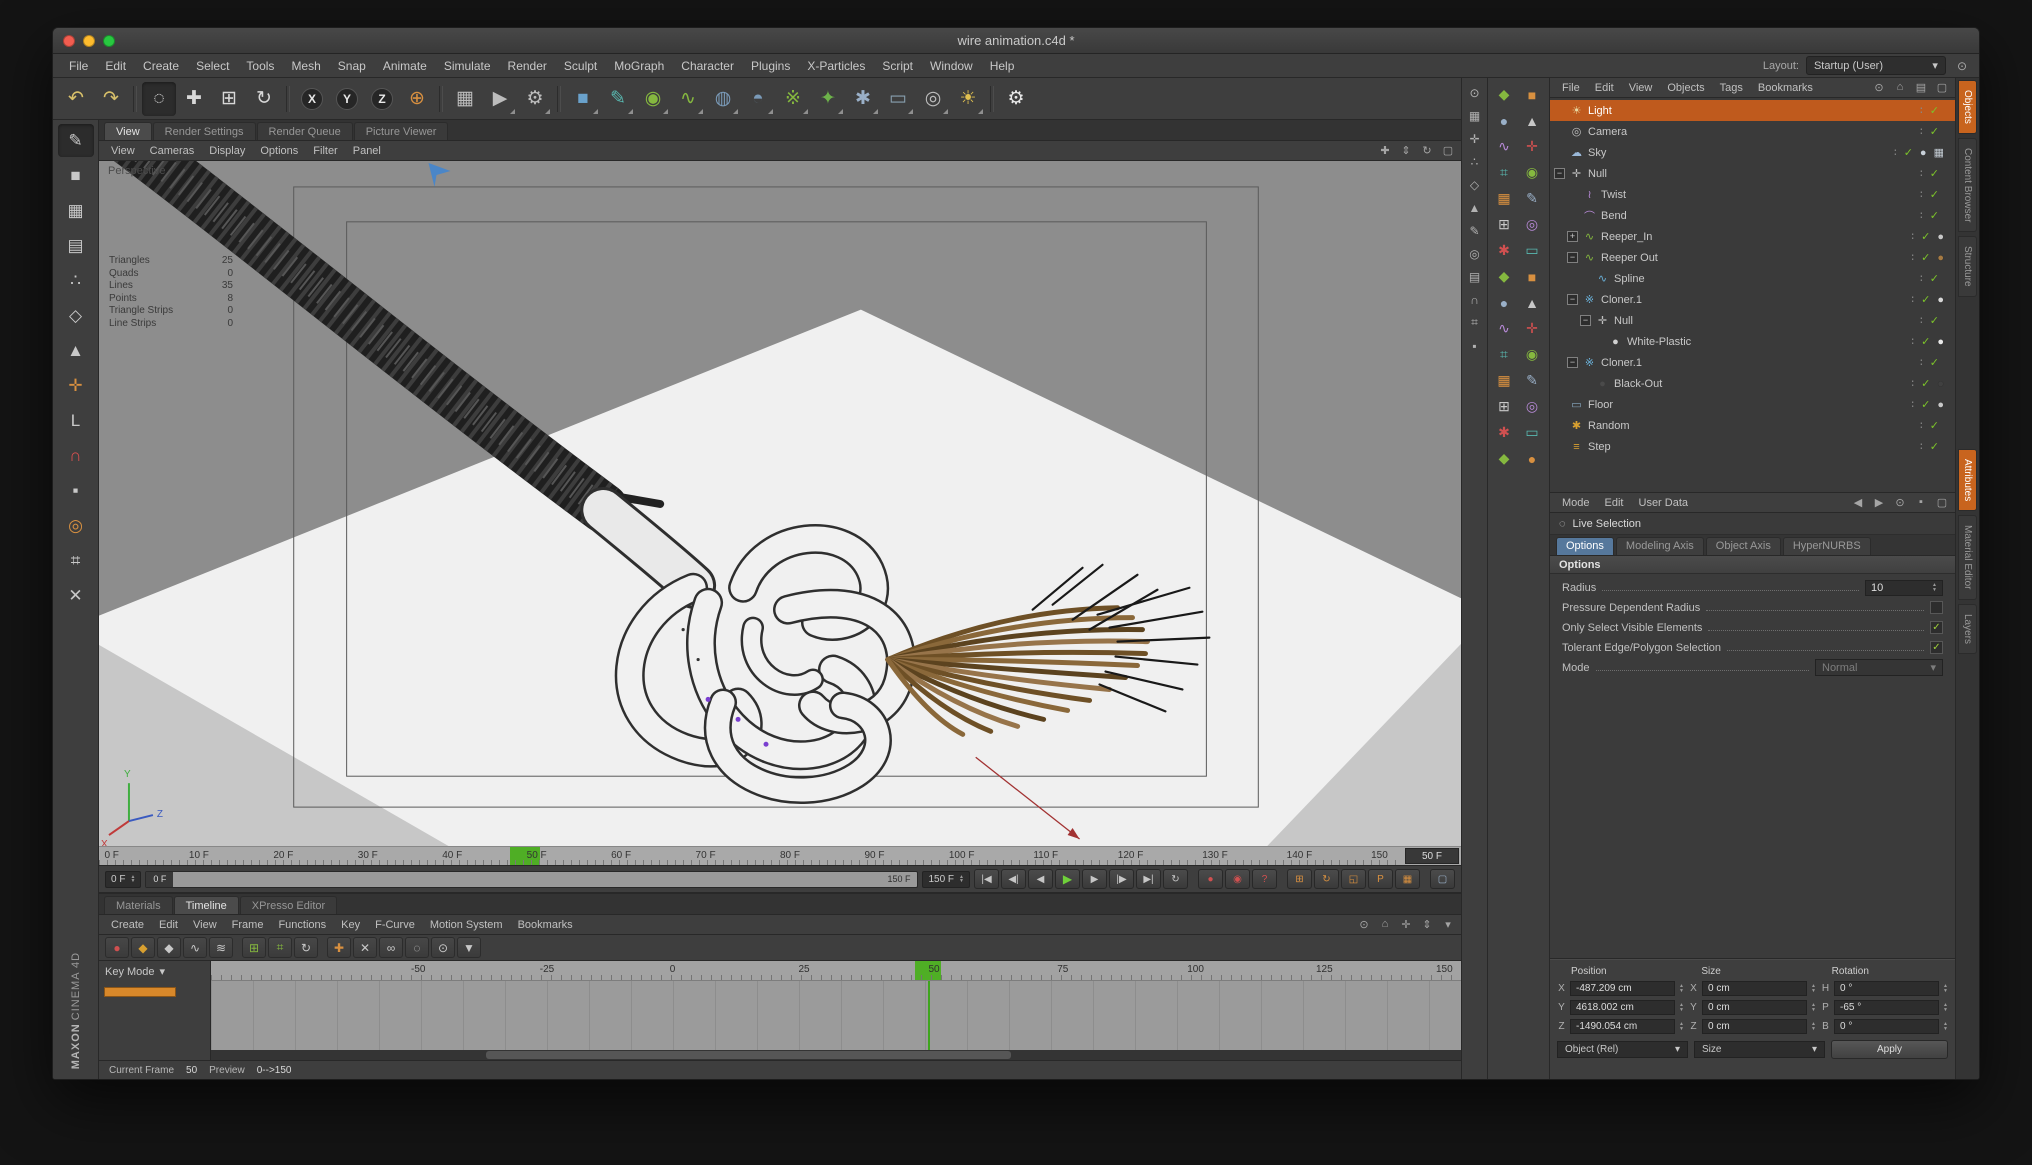  What do you see at coordinates (1407, 879) in the screenshot?
I see `keyframe-selection-button: ▦` at bounding box center [1407, 879].